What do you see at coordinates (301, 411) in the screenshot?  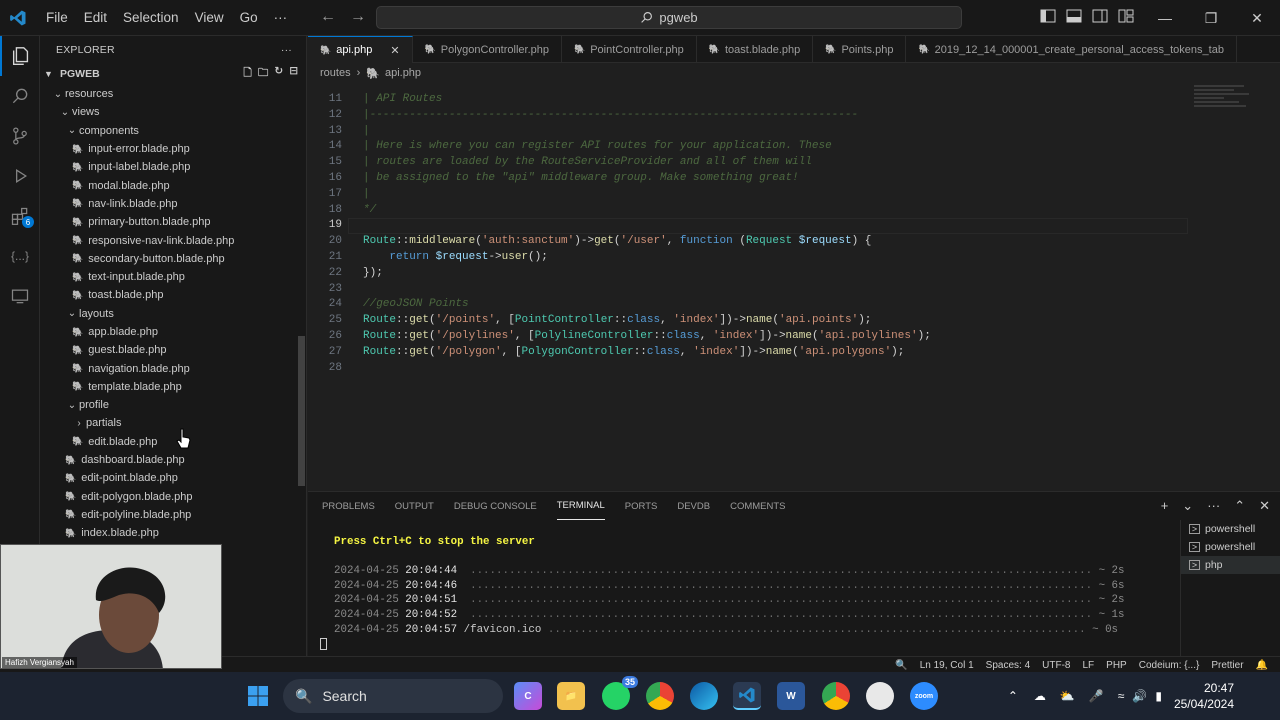 I see `sidebar-scrollbar` at bounding box center [301, 411].